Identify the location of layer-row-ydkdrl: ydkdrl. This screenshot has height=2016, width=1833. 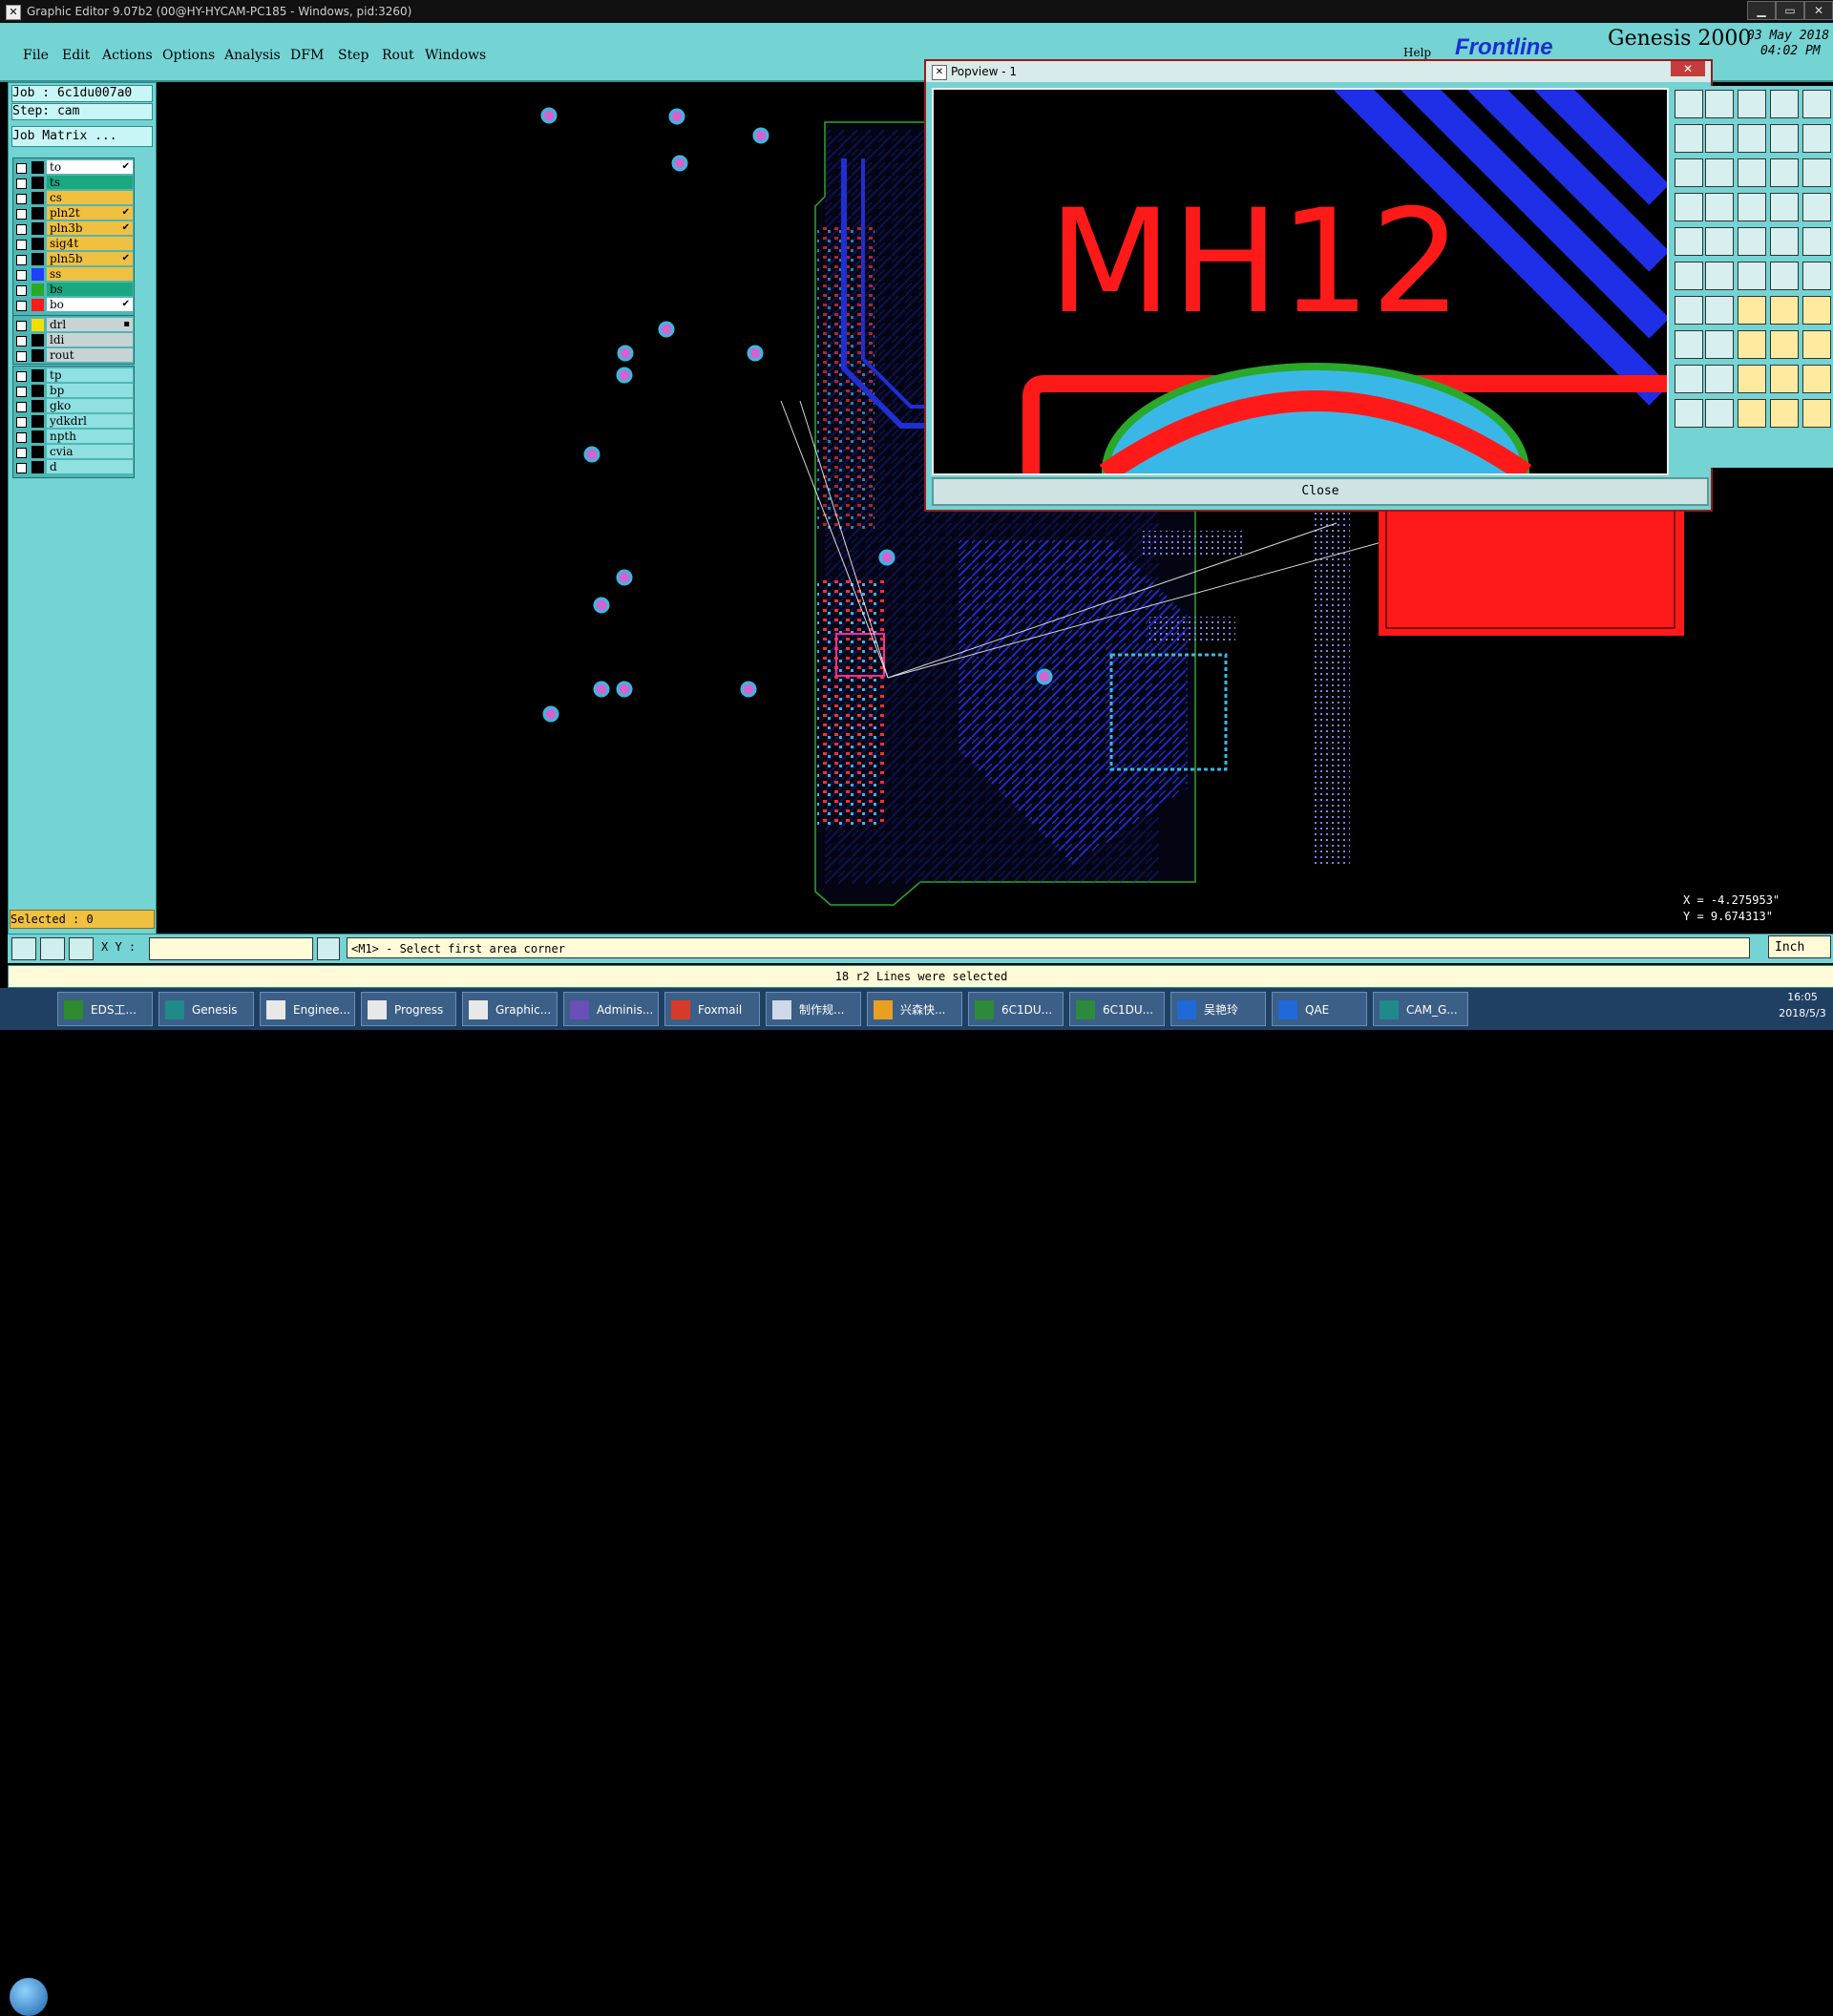
(73, 422).